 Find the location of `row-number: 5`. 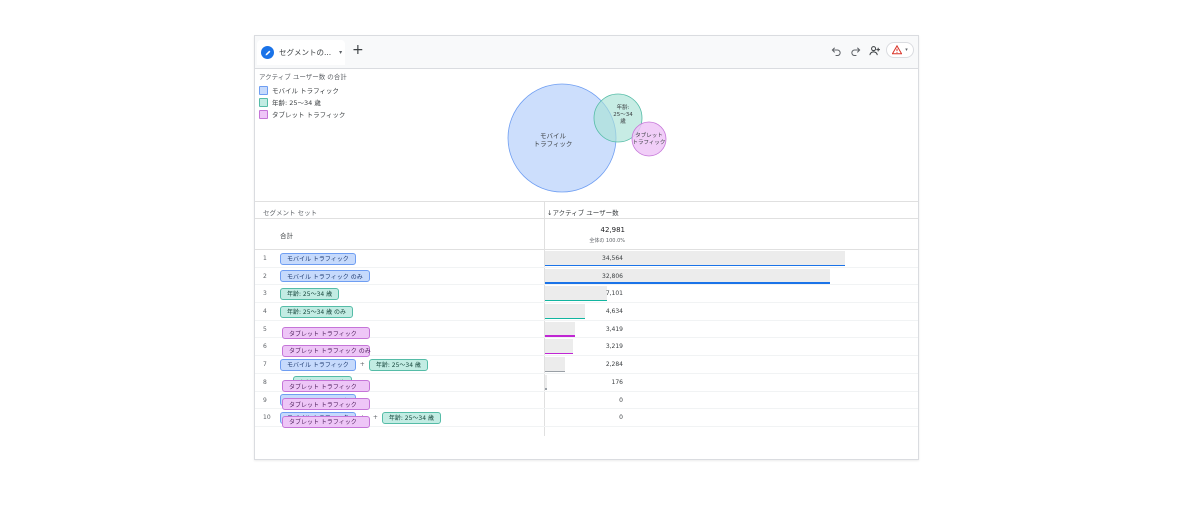

row-number: 5 is located at coordinates (265, 329).